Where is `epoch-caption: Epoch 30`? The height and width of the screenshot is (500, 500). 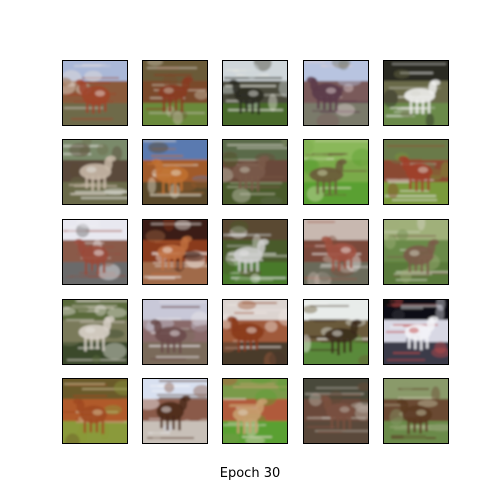 epoch-caption: Epoch 30 is located at coordinates (250, 473).